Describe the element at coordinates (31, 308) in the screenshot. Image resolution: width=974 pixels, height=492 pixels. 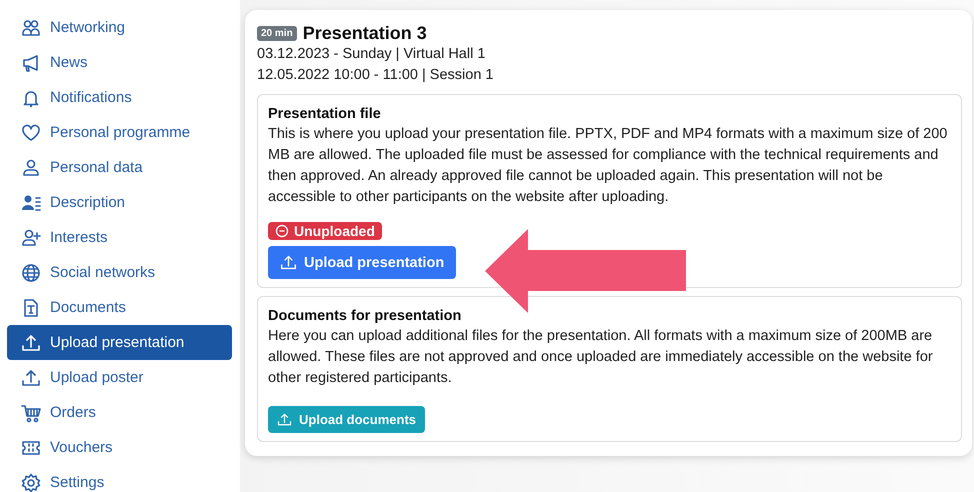
I see `document-icon` at that location.